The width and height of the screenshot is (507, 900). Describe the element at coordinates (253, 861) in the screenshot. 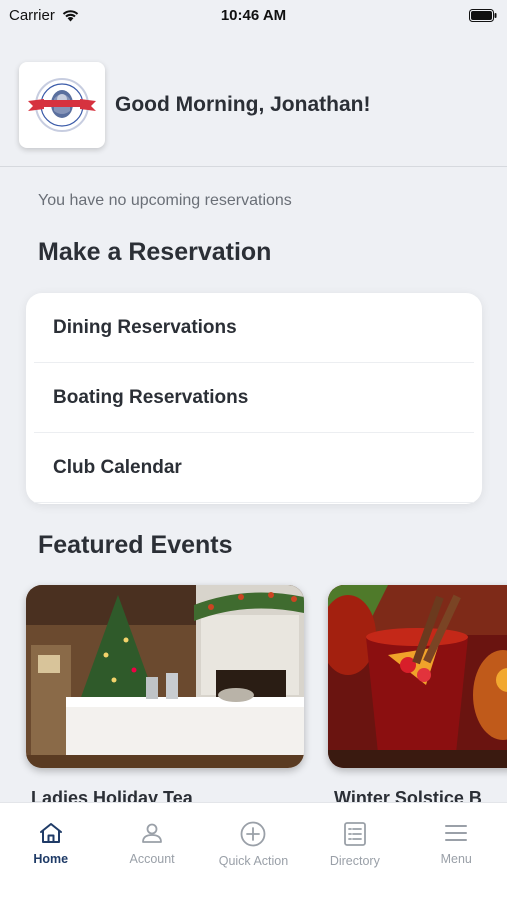

I see `tab-label: Quick Action` at that location.